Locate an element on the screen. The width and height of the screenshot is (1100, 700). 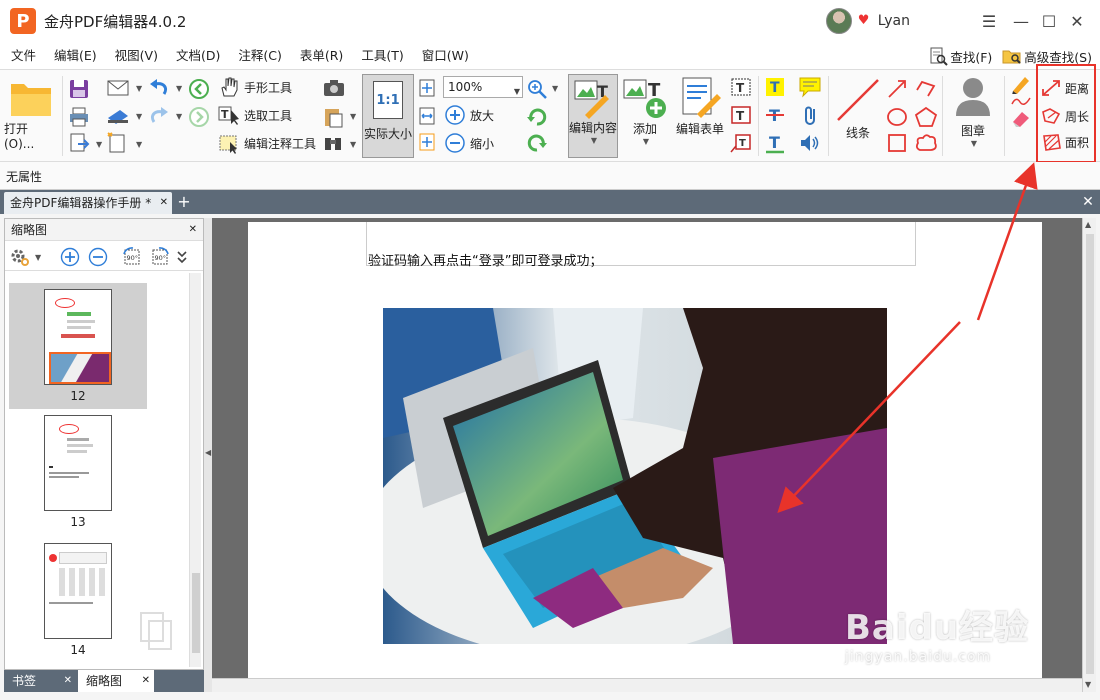
zoom-in-button: 放大 is located at coordinates (469, 115).